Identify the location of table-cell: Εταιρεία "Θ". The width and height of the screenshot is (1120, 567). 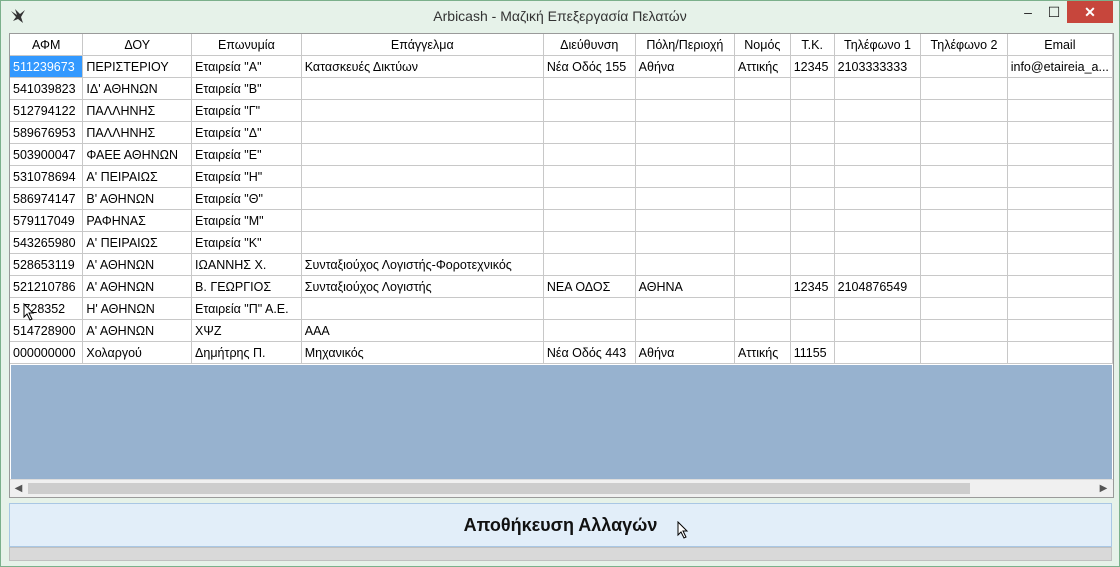
(246, 198).